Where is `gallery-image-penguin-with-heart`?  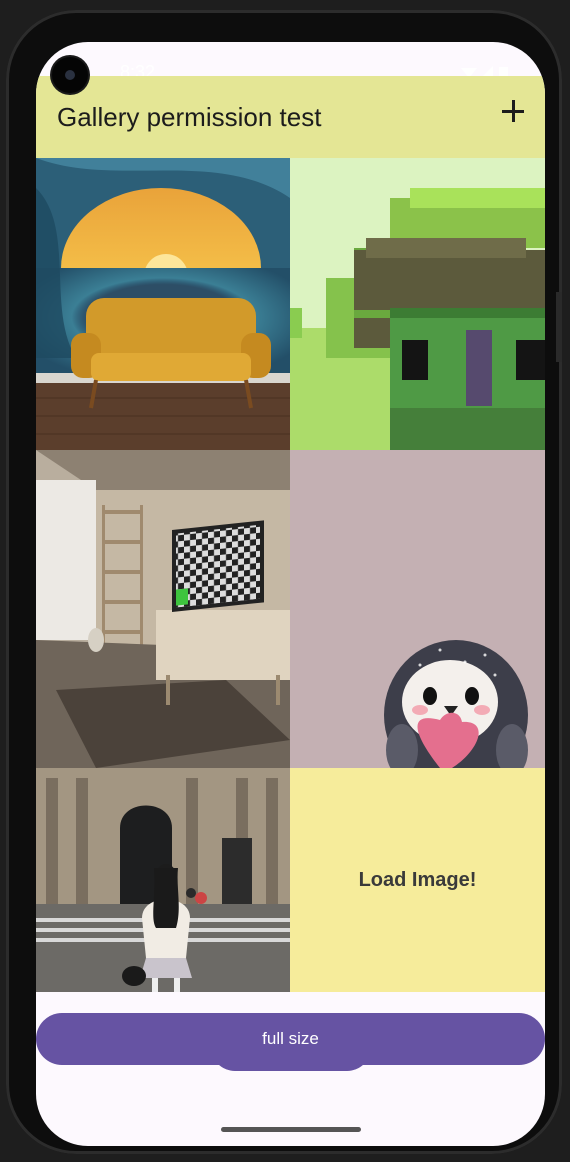 gallery-image-penguin-with-heart is located at coordinates (417, 609).